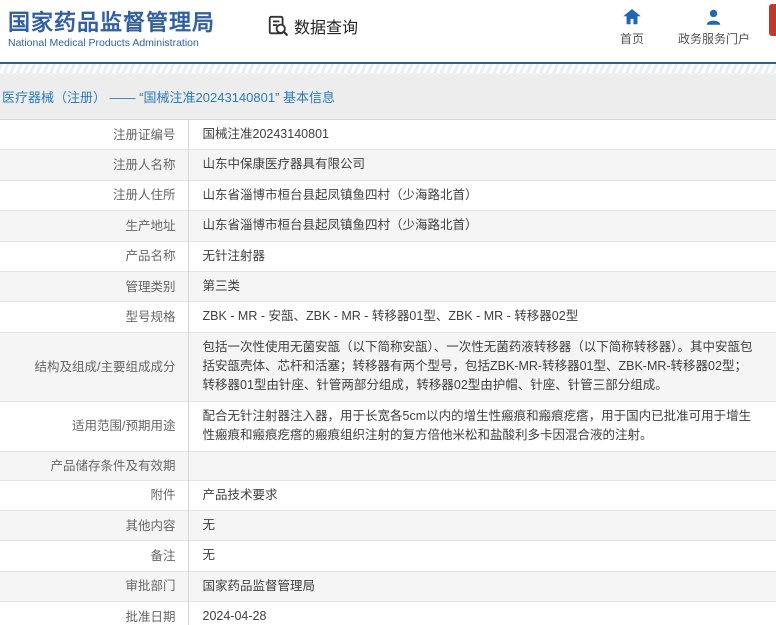 The height and width of the screenshot is (625, 776). What do you see at coordinates (482, 465) in the screenshot?
I see `row-value` at bounding box center [482, 465].